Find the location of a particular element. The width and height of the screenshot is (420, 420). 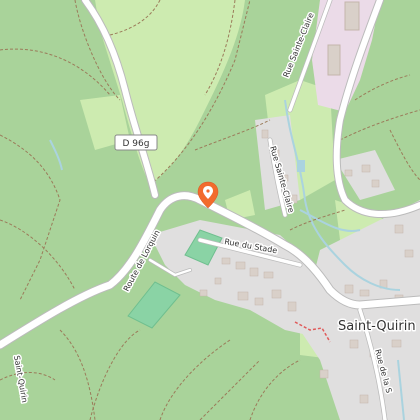

pond is located at coordinates (301, 166).